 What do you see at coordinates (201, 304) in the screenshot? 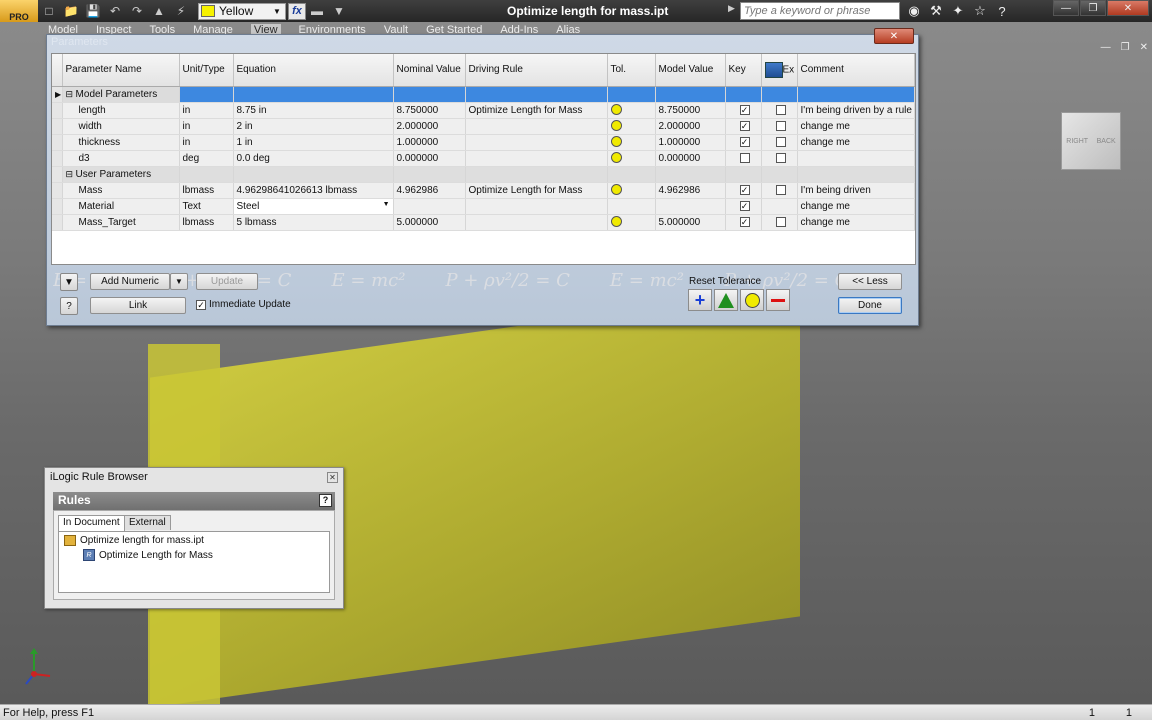
I see `immediate-update-checkbox: ✓` at bounding box center [201, 304].